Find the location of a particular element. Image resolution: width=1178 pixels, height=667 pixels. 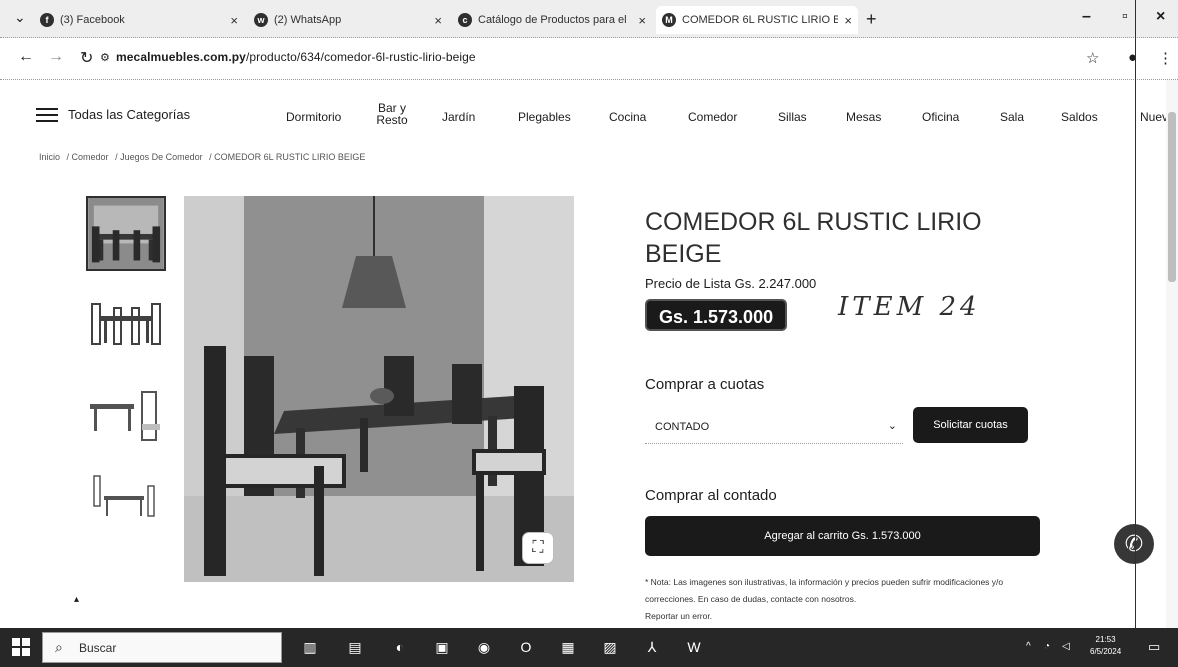

back-arrow-icon: ← is located at coordinates (26, 57).